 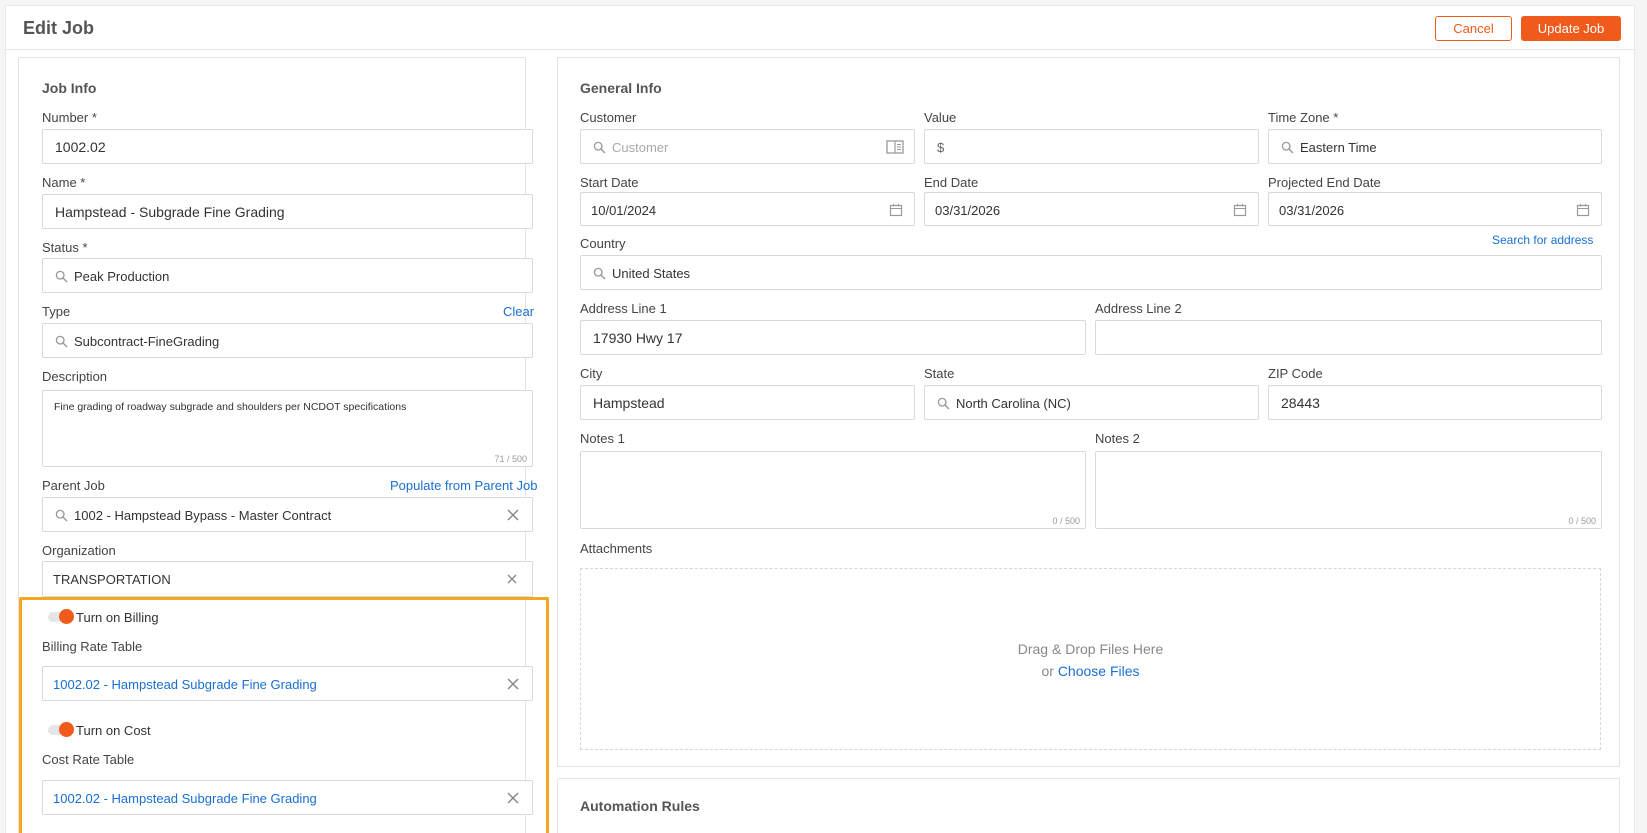 What do you see at coordinates (1571, 28) in the screenshot?
I see `update-job-button: Update Job` at bounding box center [1571, 28].